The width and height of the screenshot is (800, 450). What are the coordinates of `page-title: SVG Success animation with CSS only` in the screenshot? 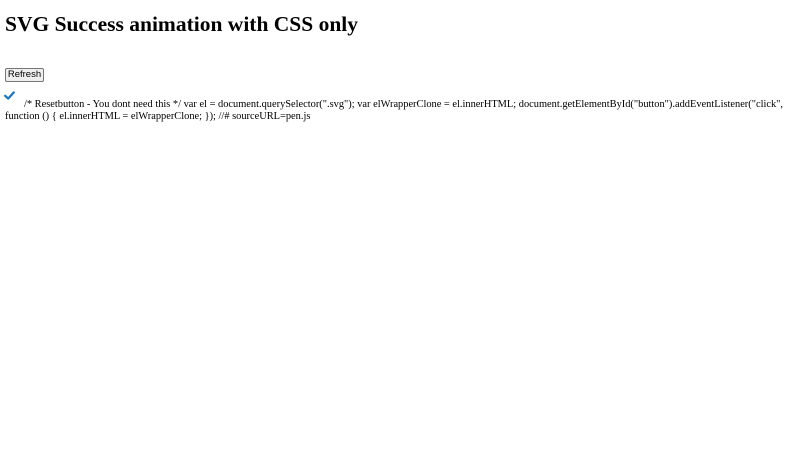 It's located at (182, 24).